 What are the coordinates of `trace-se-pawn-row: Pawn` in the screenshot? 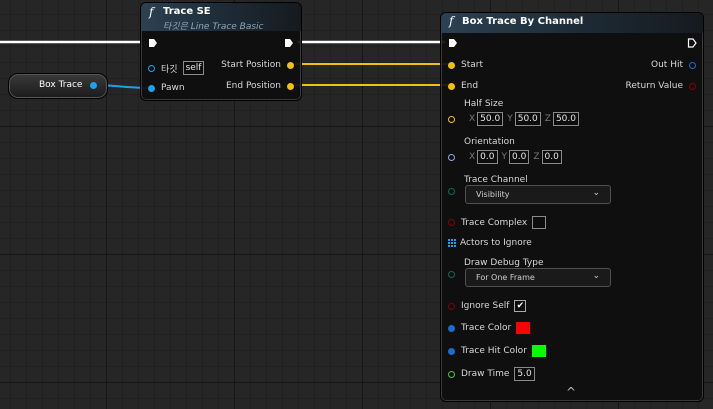 It's located at (166, 88).